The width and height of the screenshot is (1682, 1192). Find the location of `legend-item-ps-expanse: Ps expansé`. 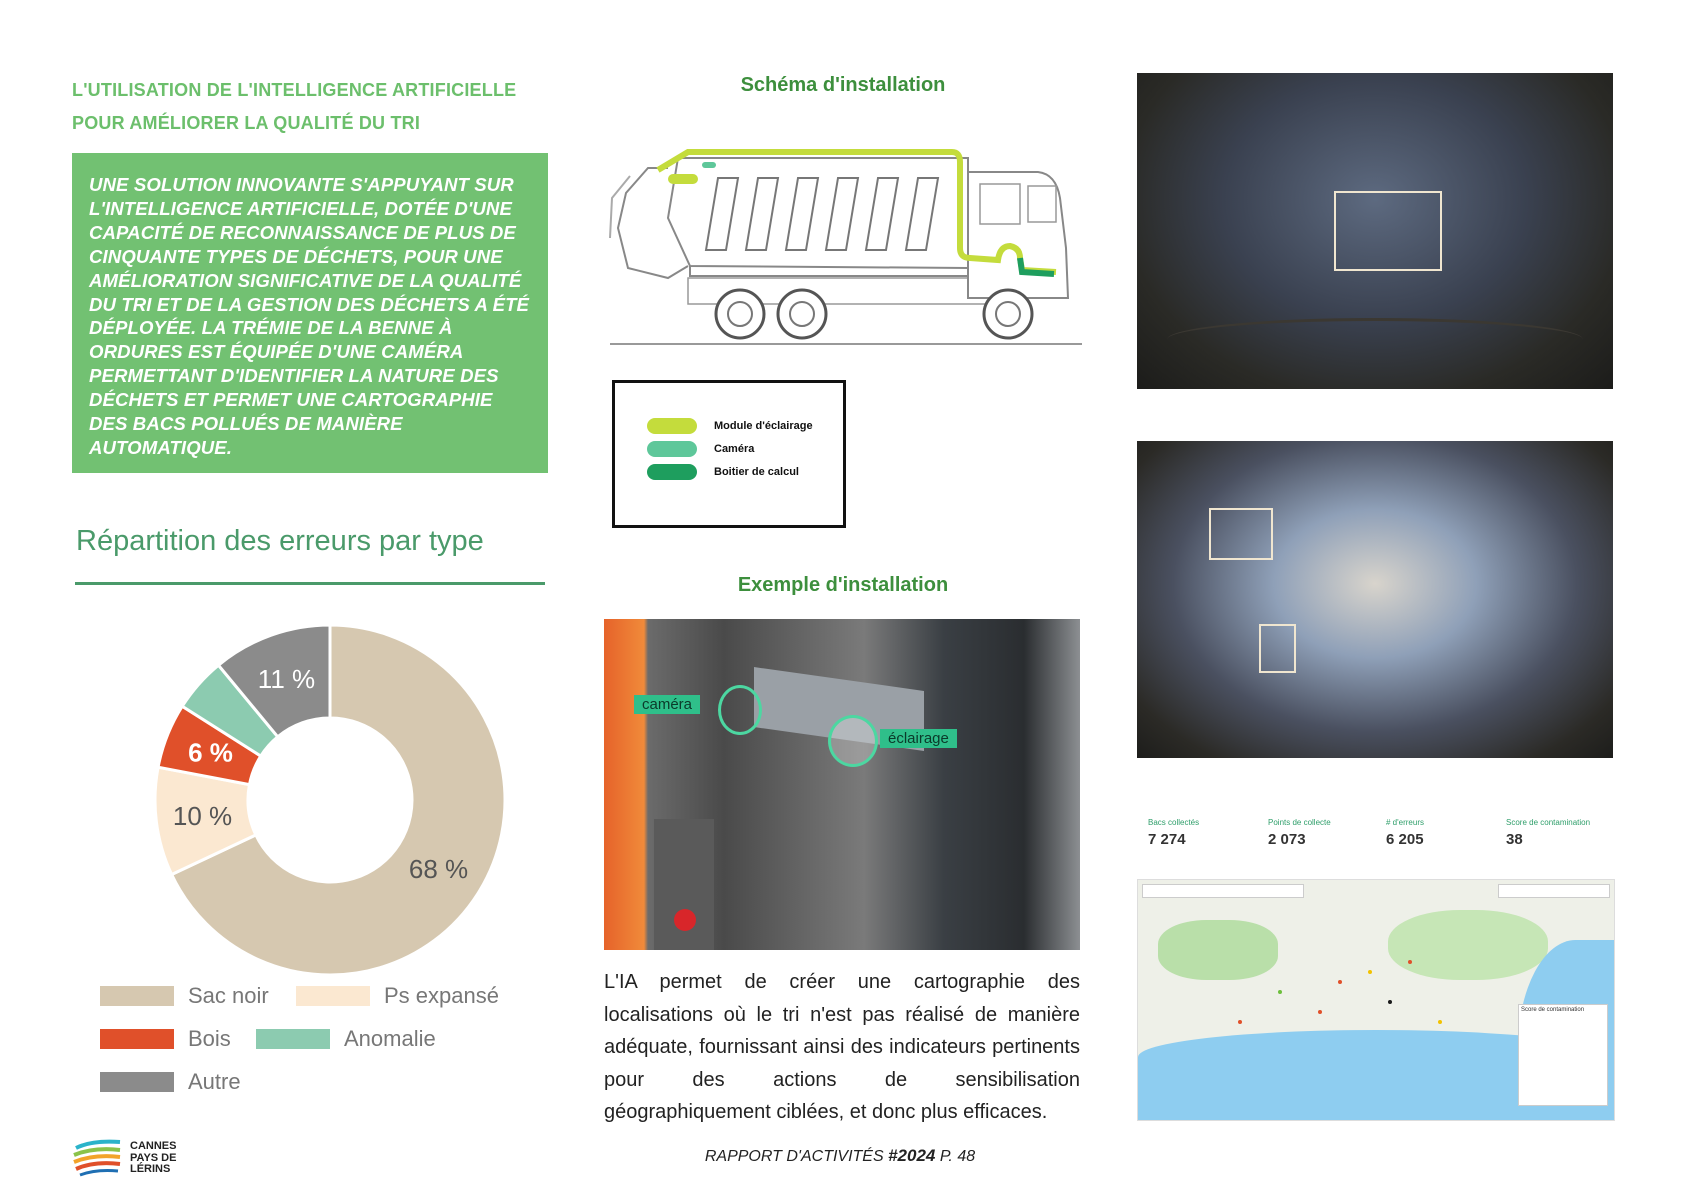

legend-item-ps-expanse: Ps expansé is located at coordinates (397, 996).